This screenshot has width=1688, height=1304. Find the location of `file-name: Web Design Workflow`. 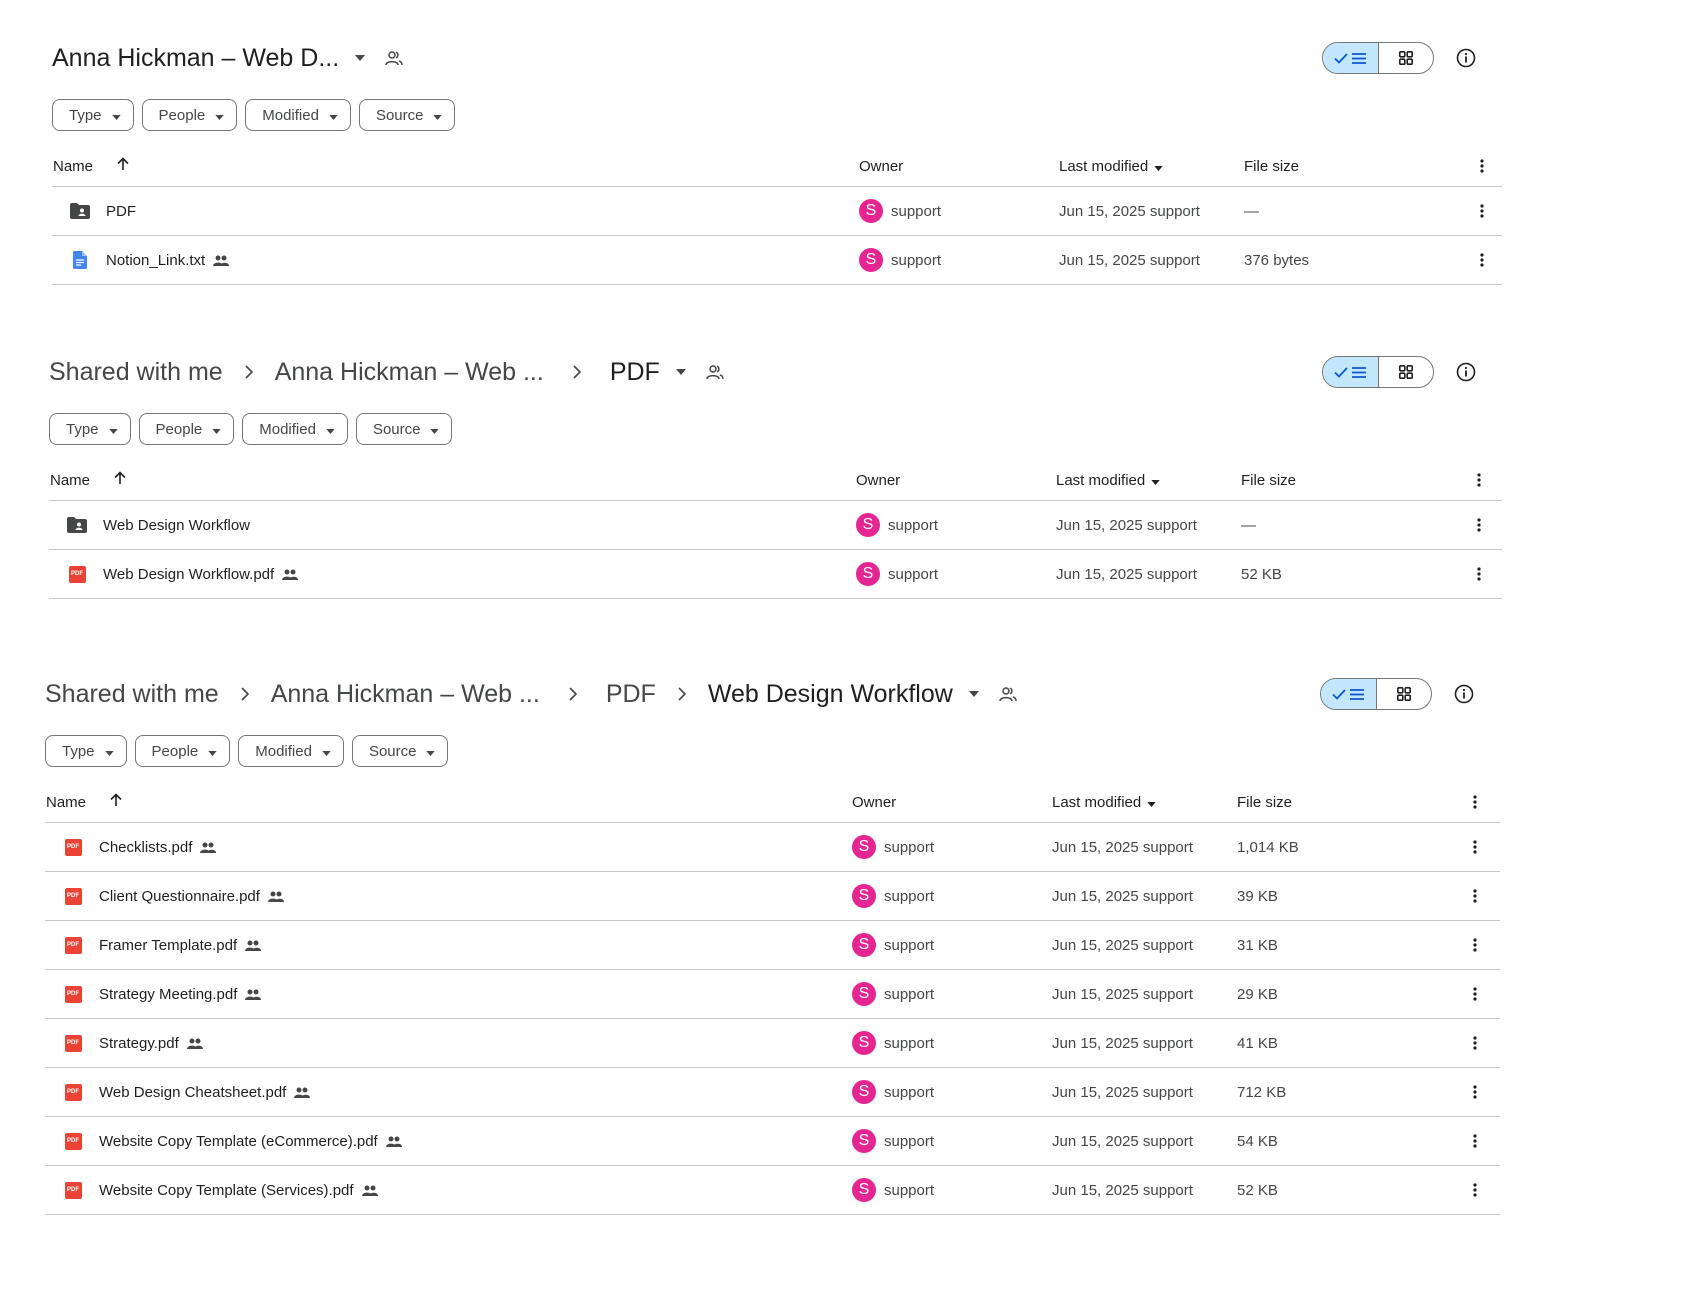

file-name: Web Design Workflow is located at coordinates (176, 525).